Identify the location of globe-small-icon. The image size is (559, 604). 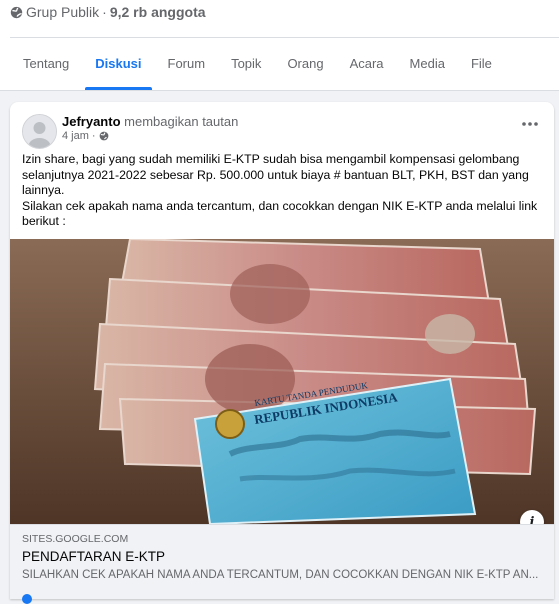
(103, 136).